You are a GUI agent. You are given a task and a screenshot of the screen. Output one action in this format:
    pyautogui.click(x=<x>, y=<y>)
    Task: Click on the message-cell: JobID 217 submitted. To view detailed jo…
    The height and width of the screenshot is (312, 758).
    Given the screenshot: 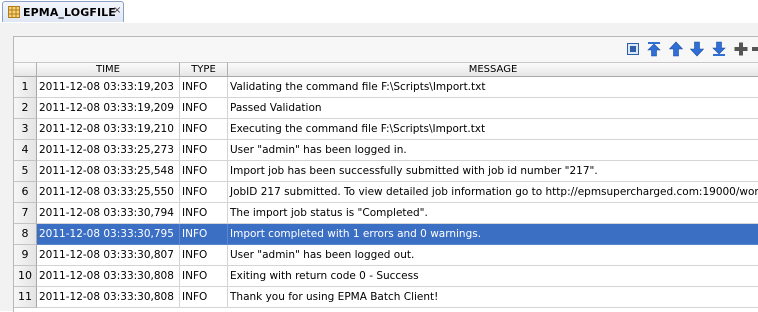 What is the action you would take?
    pyautogui.click(x=493, y=192)
    